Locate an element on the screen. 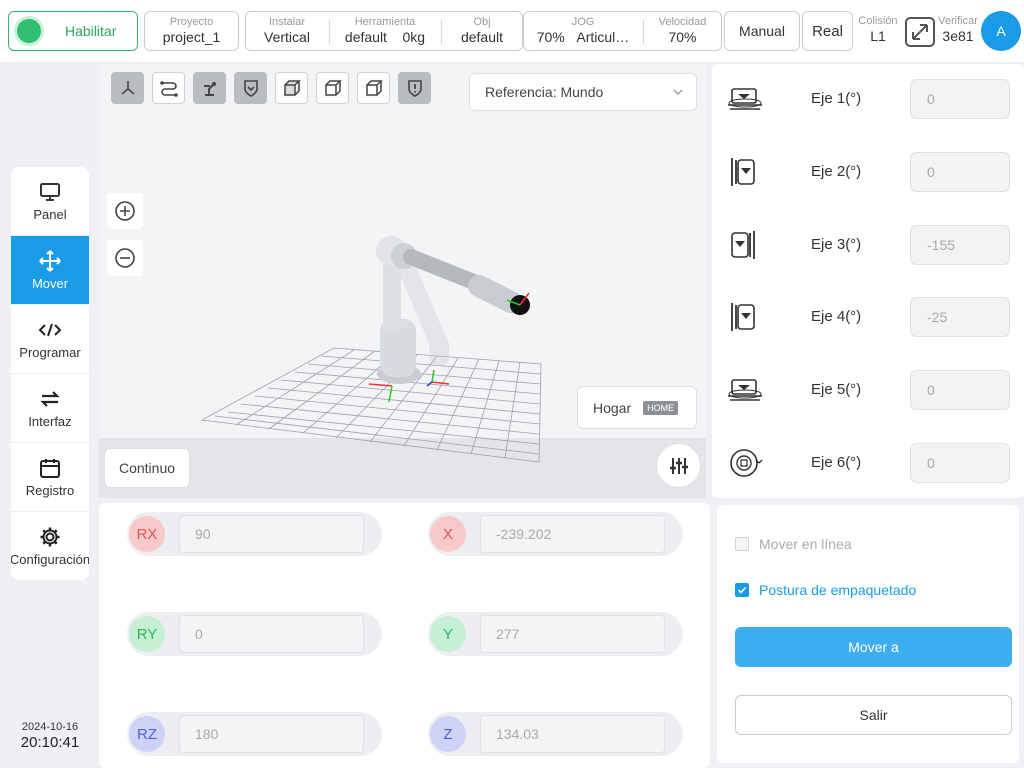  sidebar-item-label: Registro is located at coordinates (50, 490).